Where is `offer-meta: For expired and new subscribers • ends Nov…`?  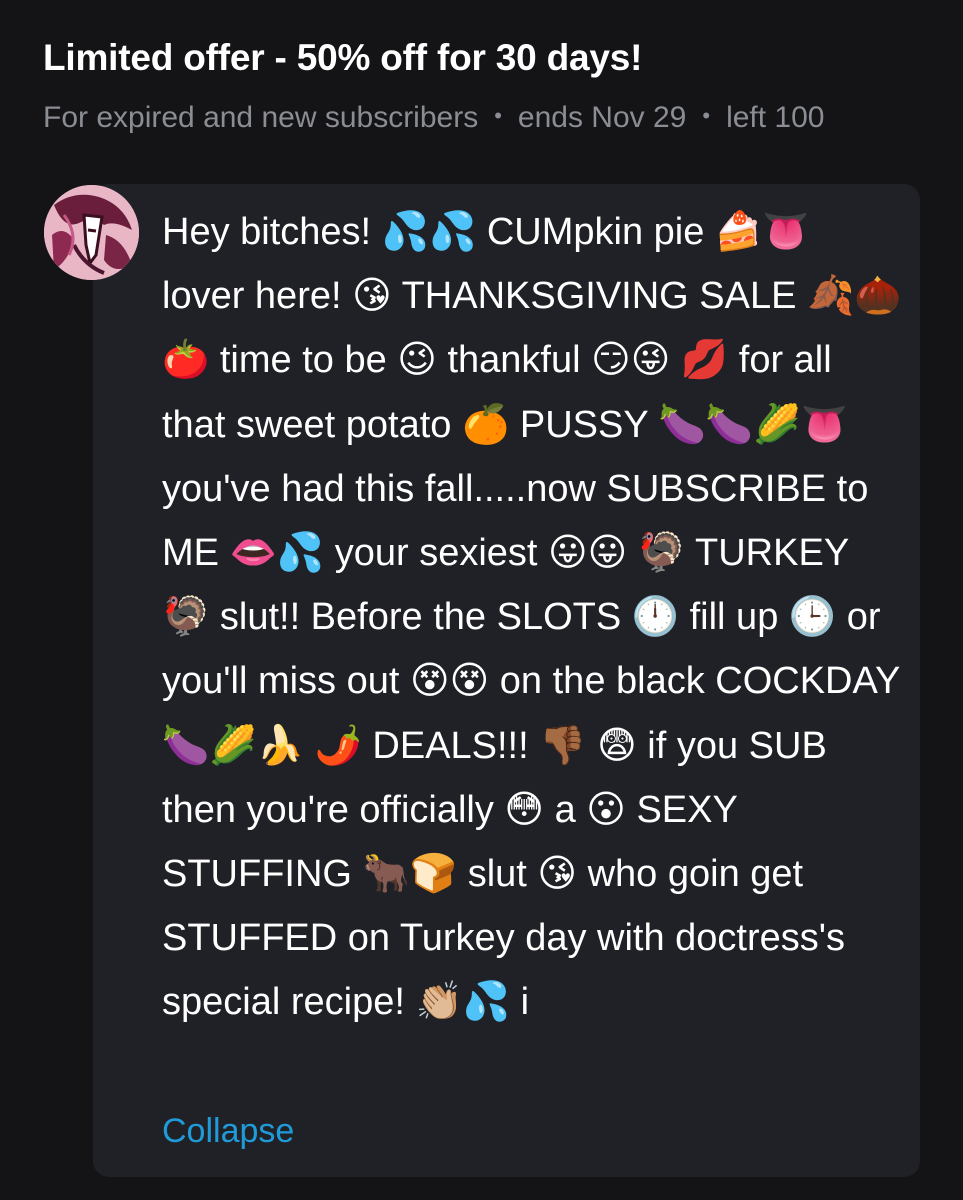 offer-meta: For expired and new subscribers • ends Nov… is located at coordinates (493, 117).